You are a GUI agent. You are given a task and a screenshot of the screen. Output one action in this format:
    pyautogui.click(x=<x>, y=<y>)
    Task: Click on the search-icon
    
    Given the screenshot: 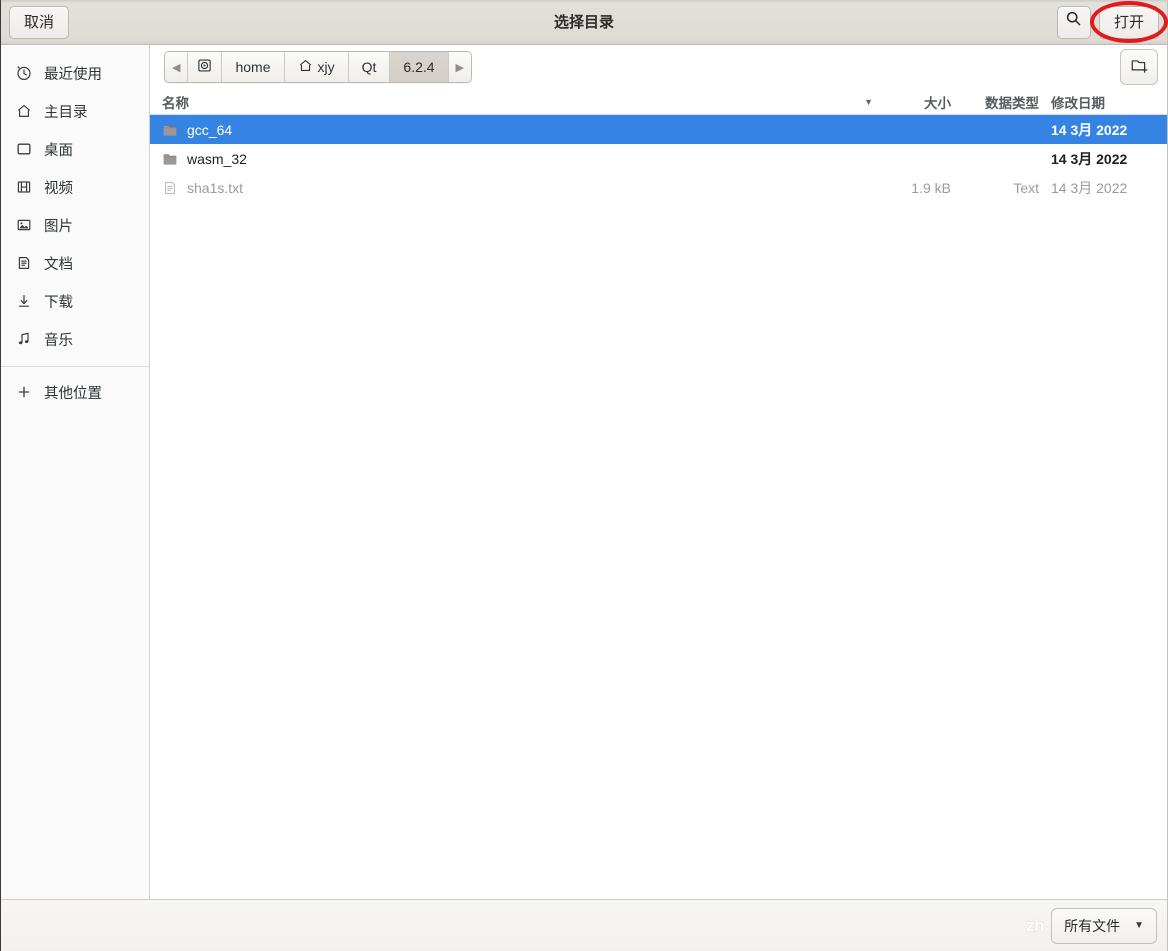 What is the action you would take?
    pyautogui.click(x=1073, y=22)
    